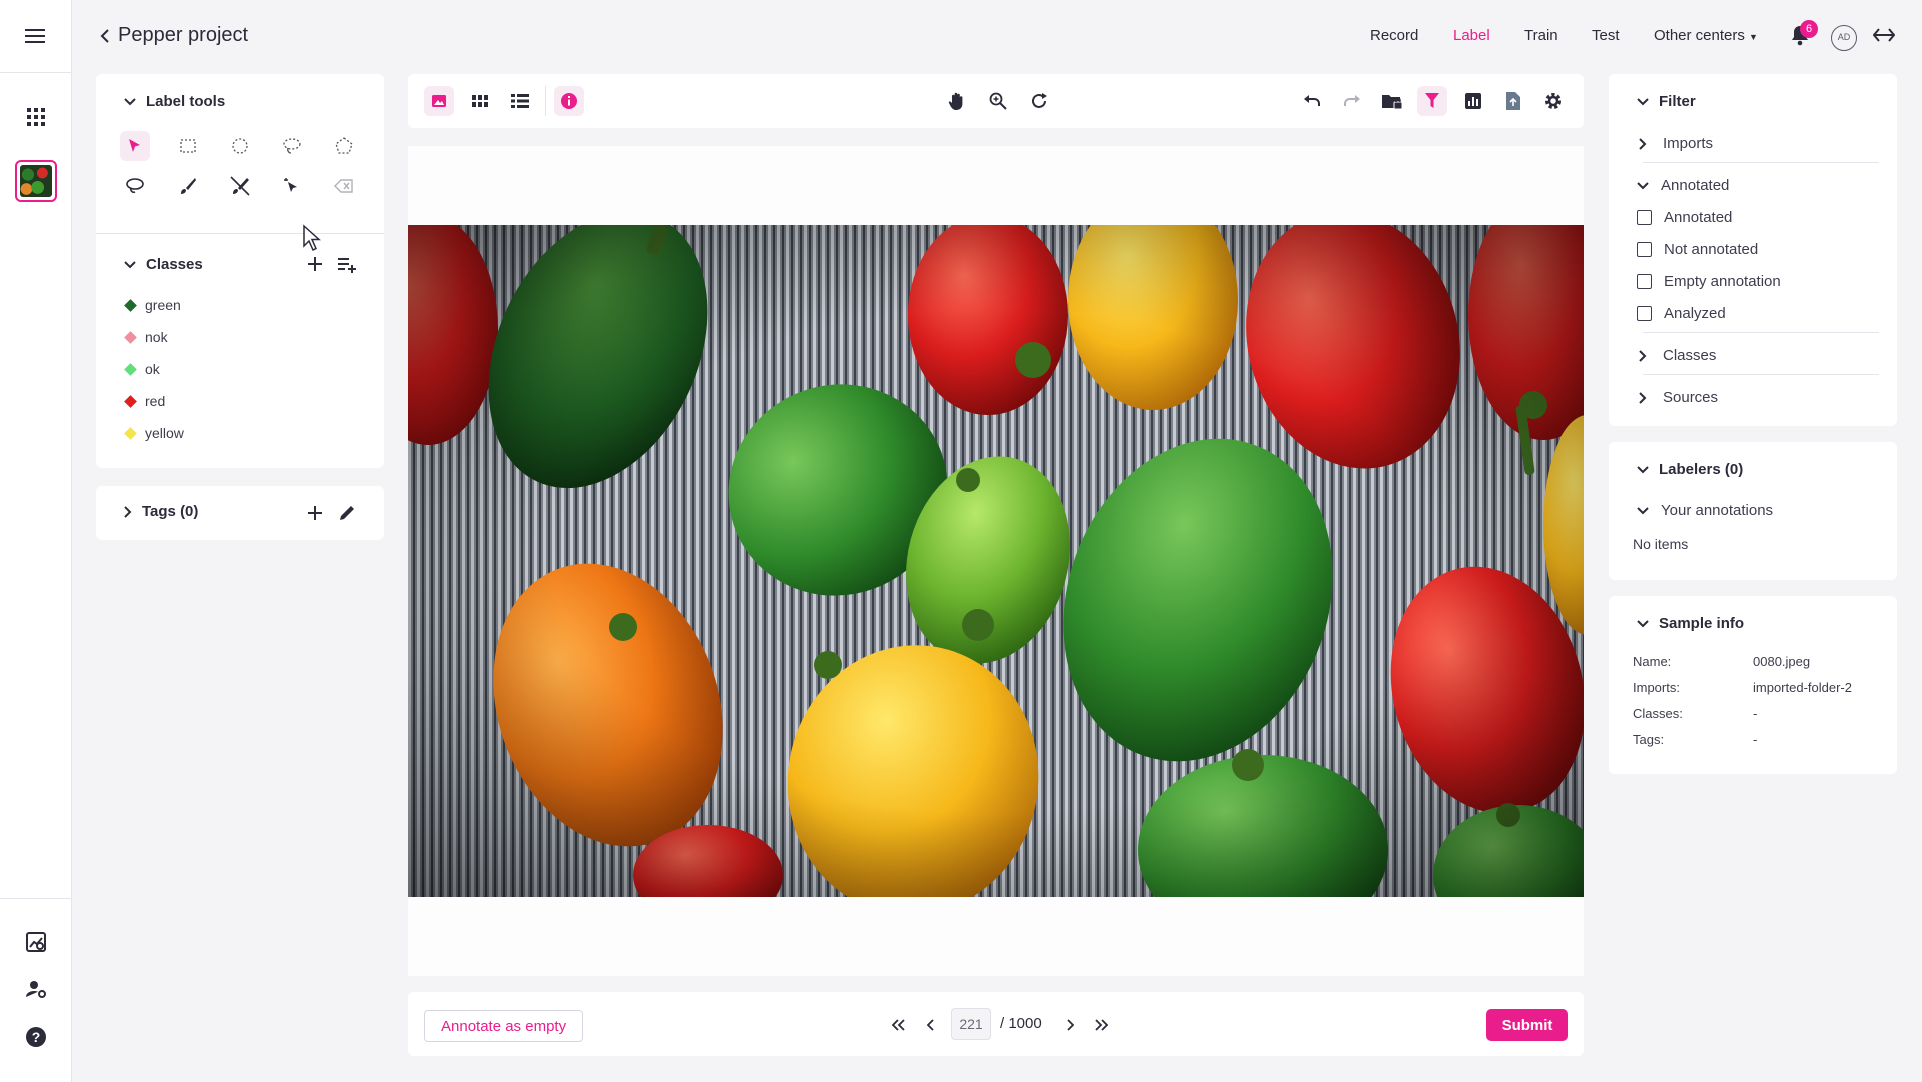  I want to click on pointer-icon, so click(135, 146).